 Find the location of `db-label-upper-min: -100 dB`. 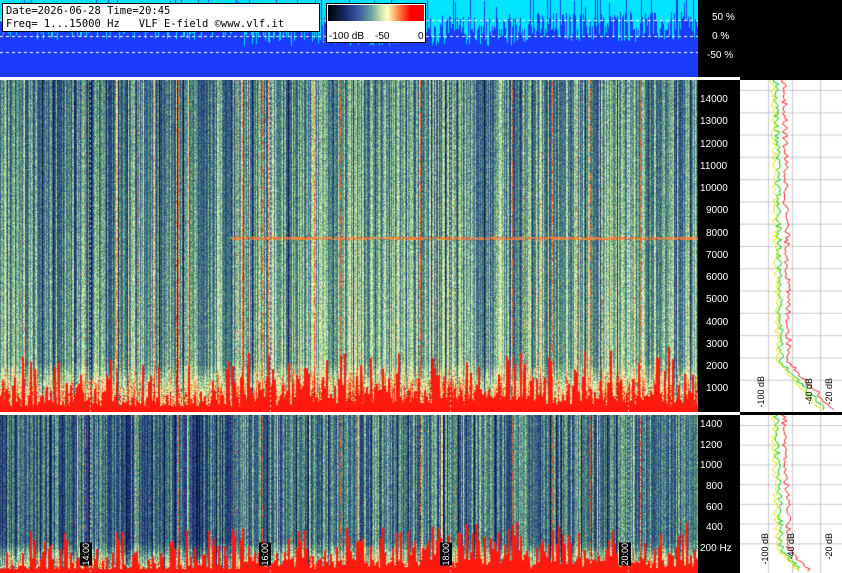

db-label-upper-min: -100 dB is located at coordinates (761, 392).